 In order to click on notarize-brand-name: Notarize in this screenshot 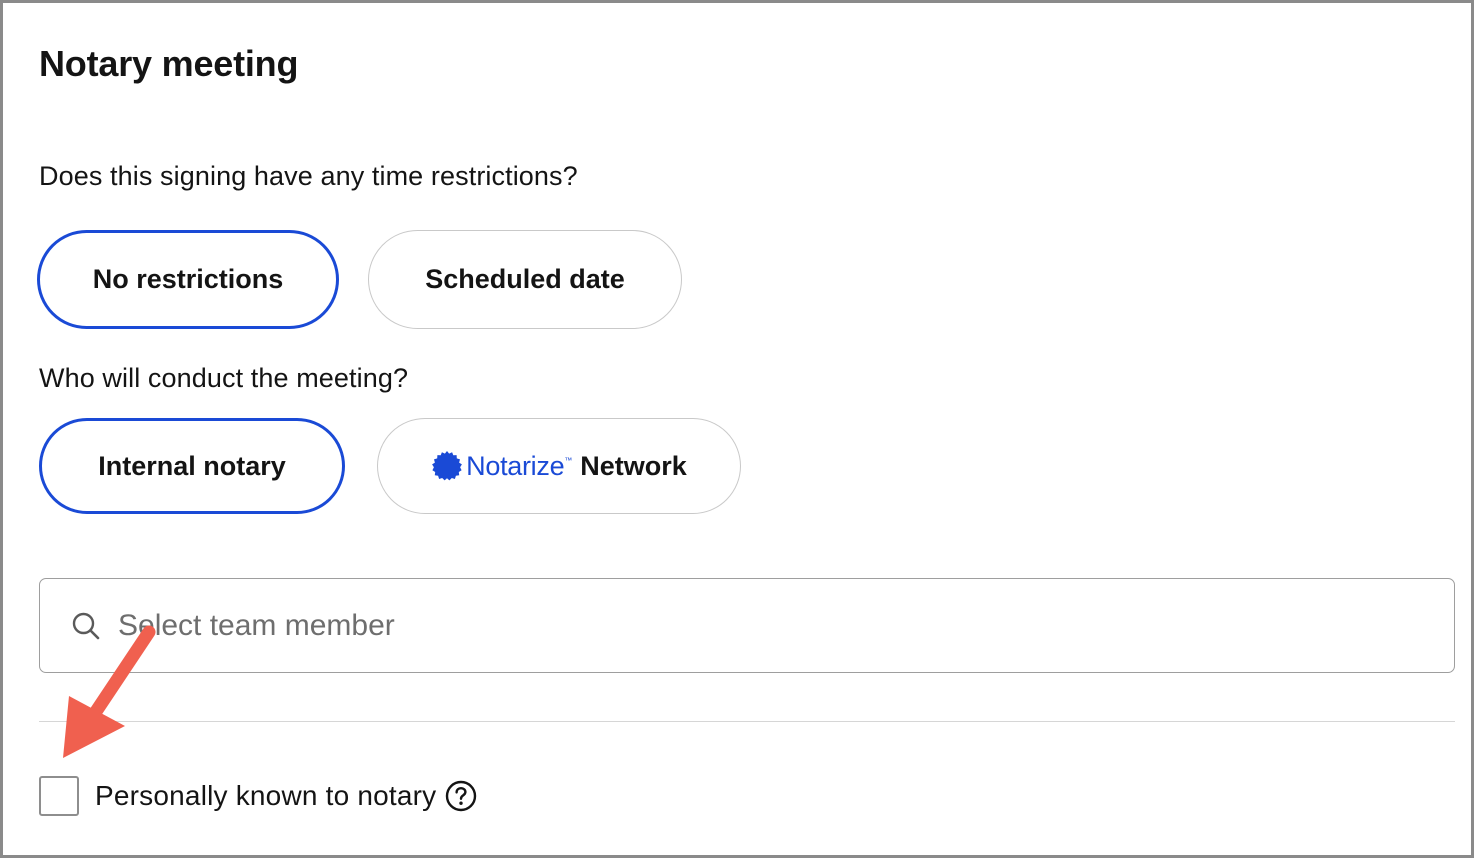, I will do `click(515, 465)`.